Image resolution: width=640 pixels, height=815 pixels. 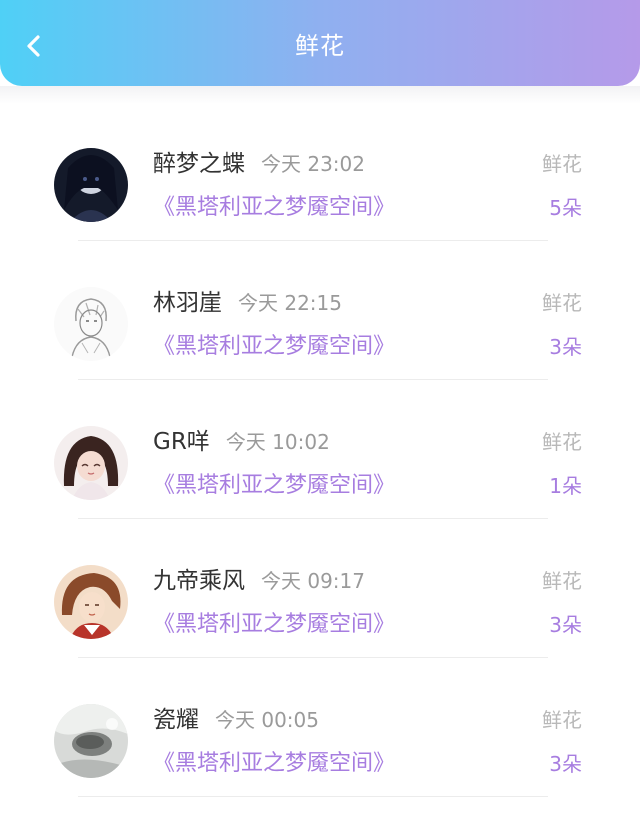 I want to click on name-line: 瓷耀 今天 00:05, so click(x=236, y=721).